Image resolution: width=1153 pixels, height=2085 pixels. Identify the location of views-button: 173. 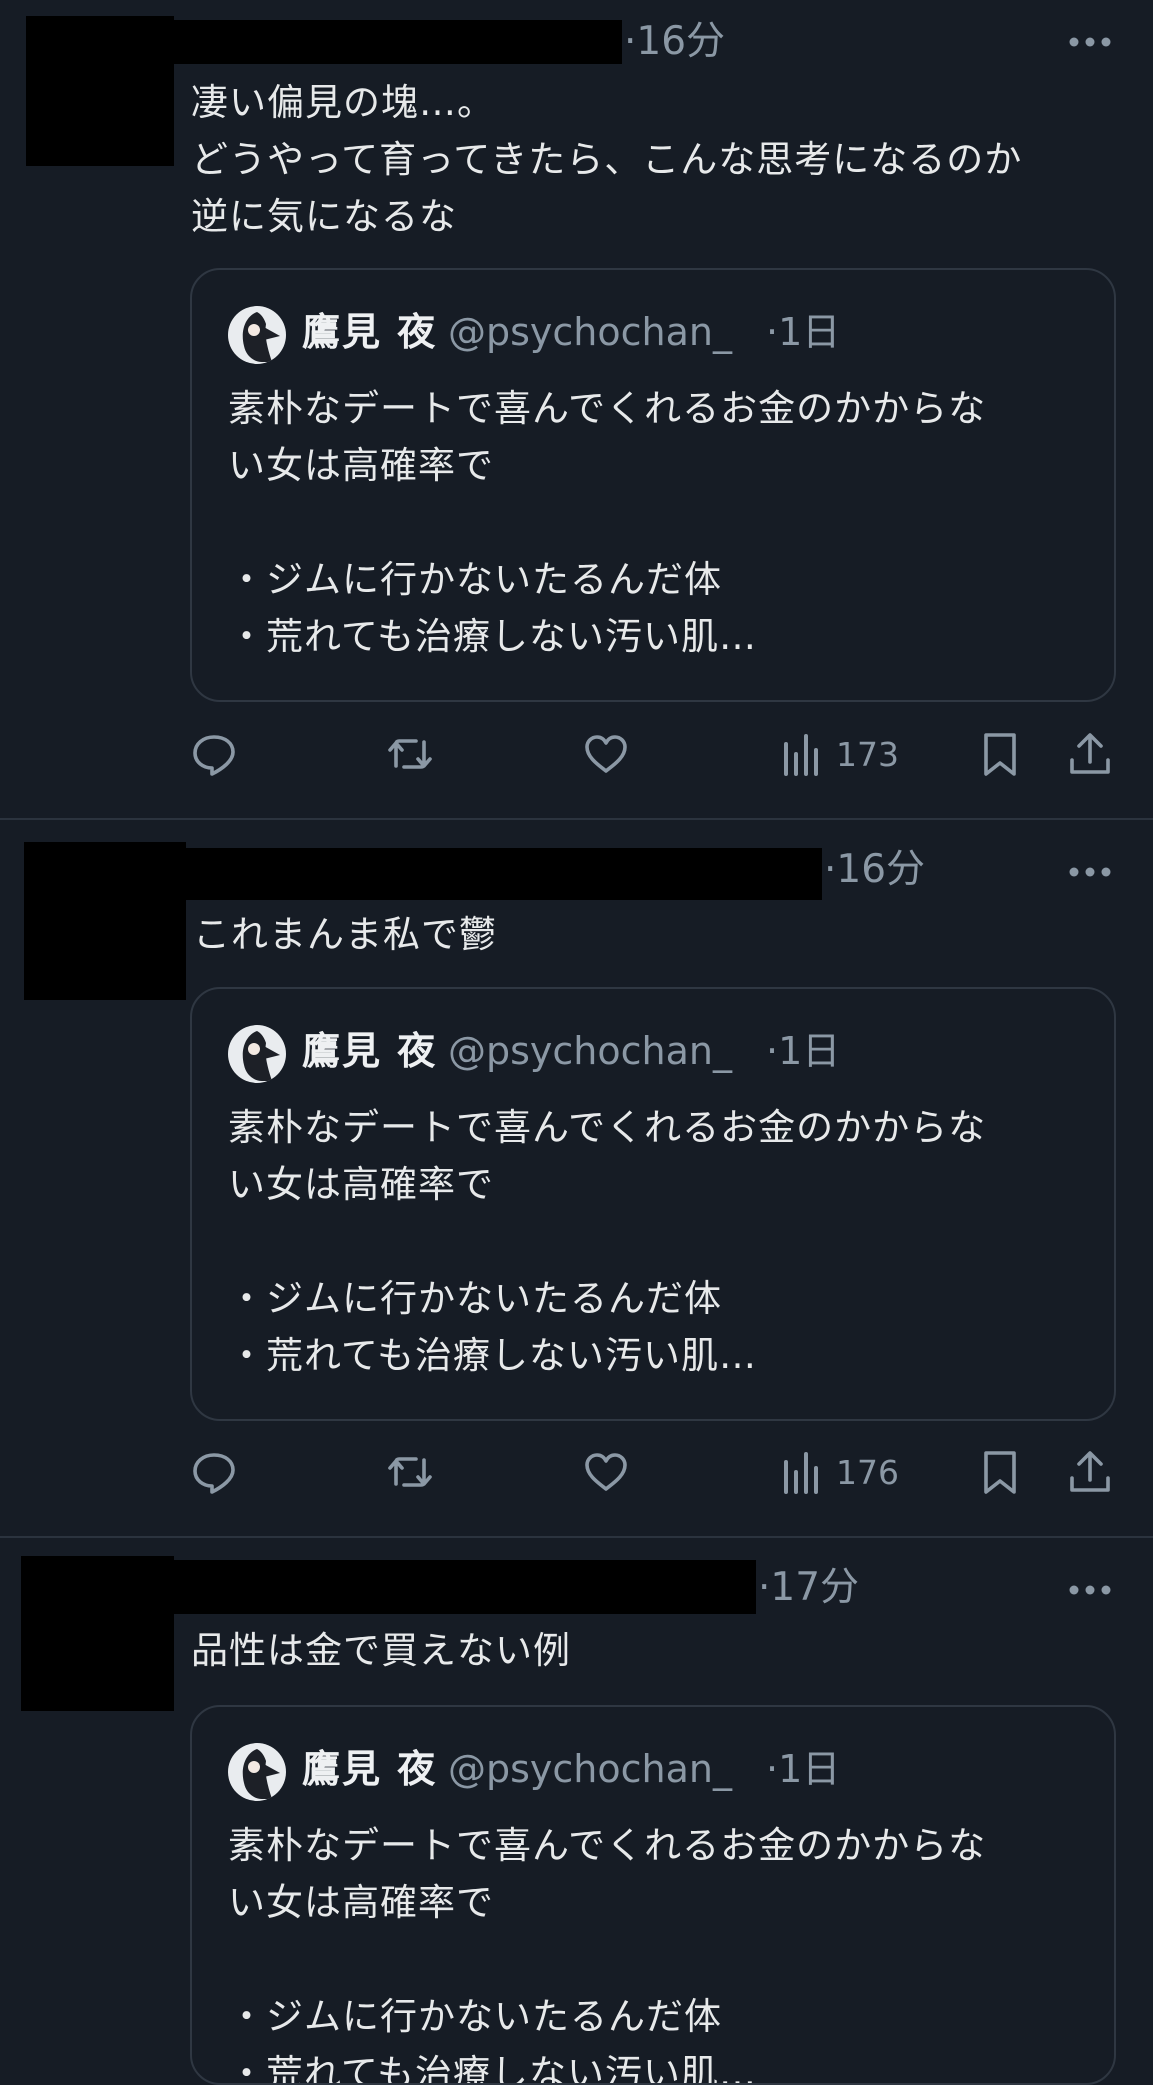
(838, 754).